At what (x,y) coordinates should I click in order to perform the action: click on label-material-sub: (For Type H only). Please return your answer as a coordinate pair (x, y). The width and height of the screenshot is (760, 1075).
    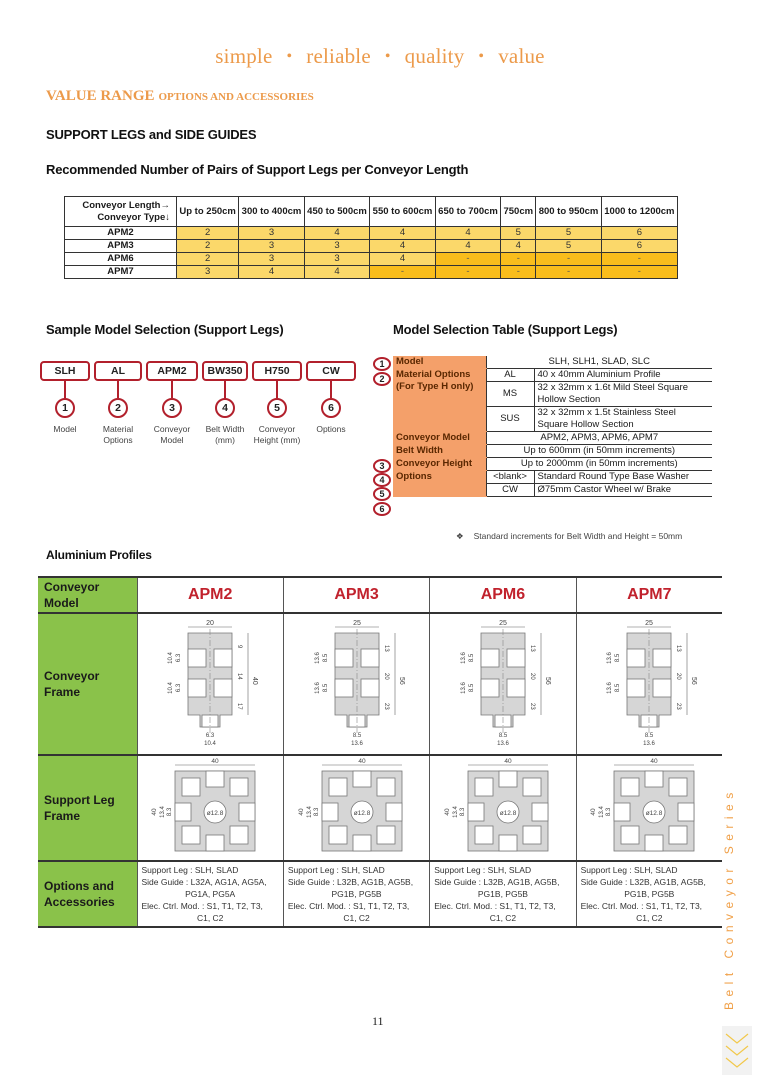
    Looking at the image, I should click on (435, 386).